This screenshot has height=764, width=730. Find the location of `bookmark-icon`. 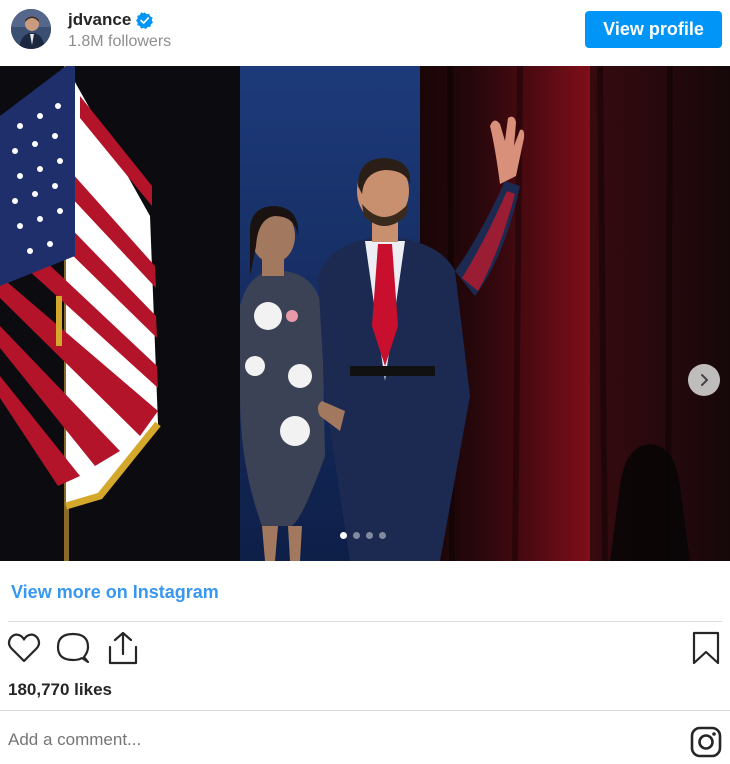

bookmark-icon is located at coordinates (706, 648).